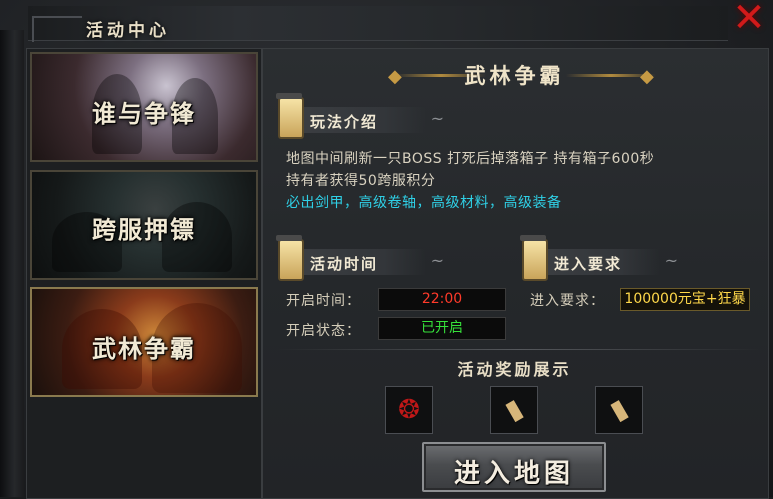 This screenshot has width=773, height=499. I want to click on time-header-label: 活动时间, so click(344, 264).